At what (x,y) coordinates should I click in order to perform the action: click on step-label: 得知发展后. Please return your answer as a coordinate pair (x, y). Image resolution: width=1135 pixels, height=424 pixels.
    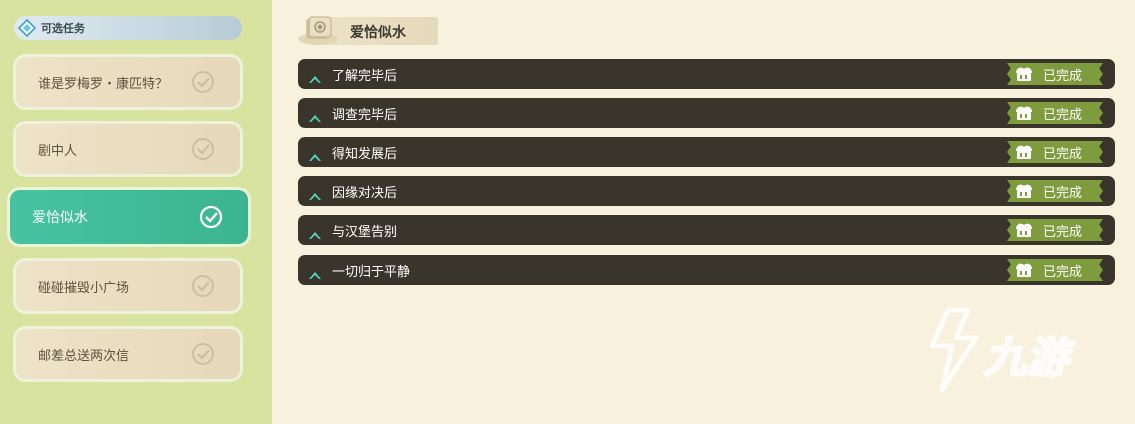
    Looking at the image, I should click on (365, 154).